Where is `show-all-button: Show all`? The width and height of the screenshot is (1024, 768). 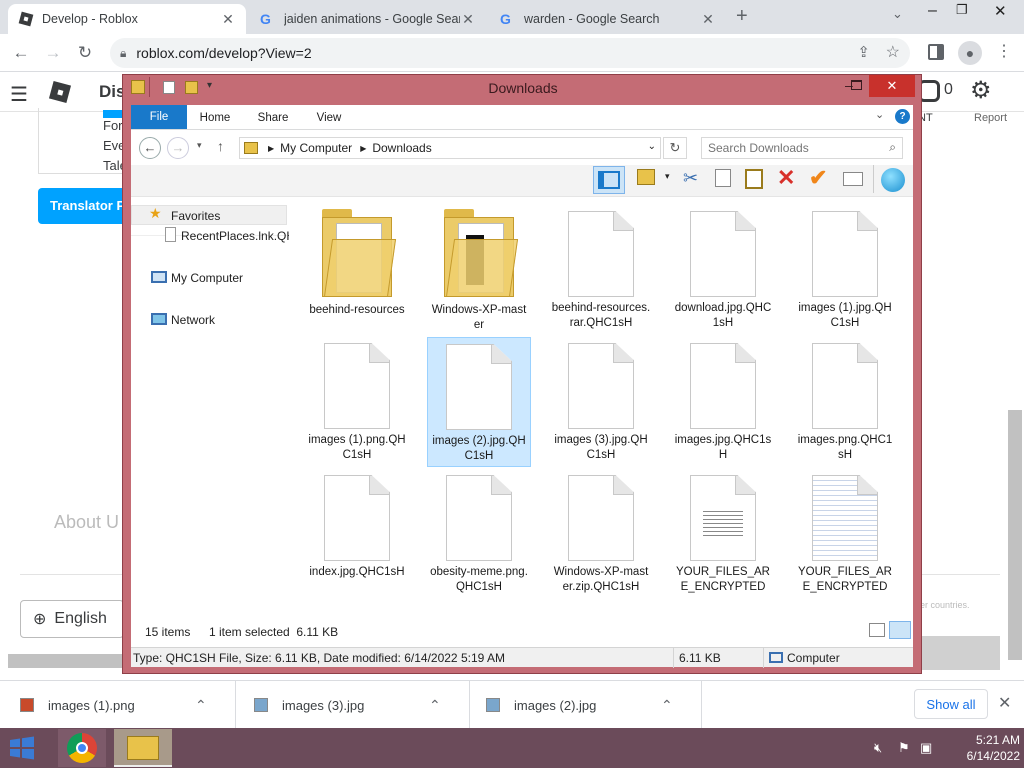
show-all-button: Show all is located at coordinates (951, 704).